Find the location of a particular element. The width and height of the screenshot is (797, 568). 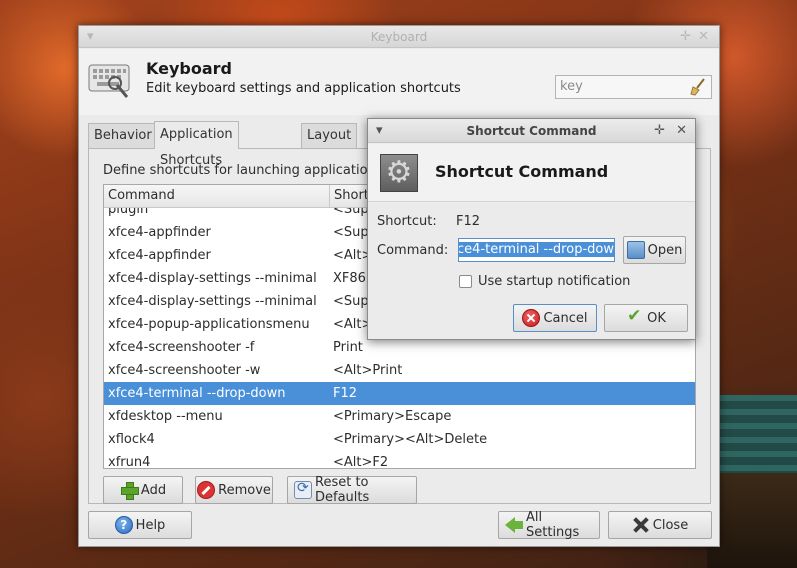

background-ground is located at coordinates (752, 520).